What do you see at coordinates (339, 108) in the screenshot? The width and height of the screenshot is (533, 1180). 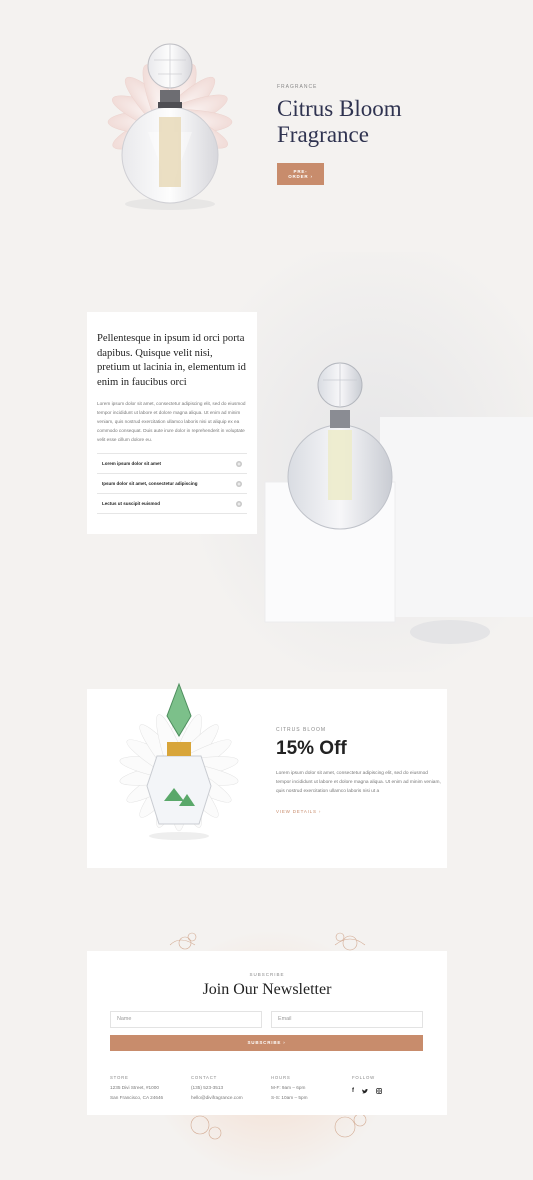 I see `hero-title-line1: Citrus Bloom` at bounding box center [339, 108].